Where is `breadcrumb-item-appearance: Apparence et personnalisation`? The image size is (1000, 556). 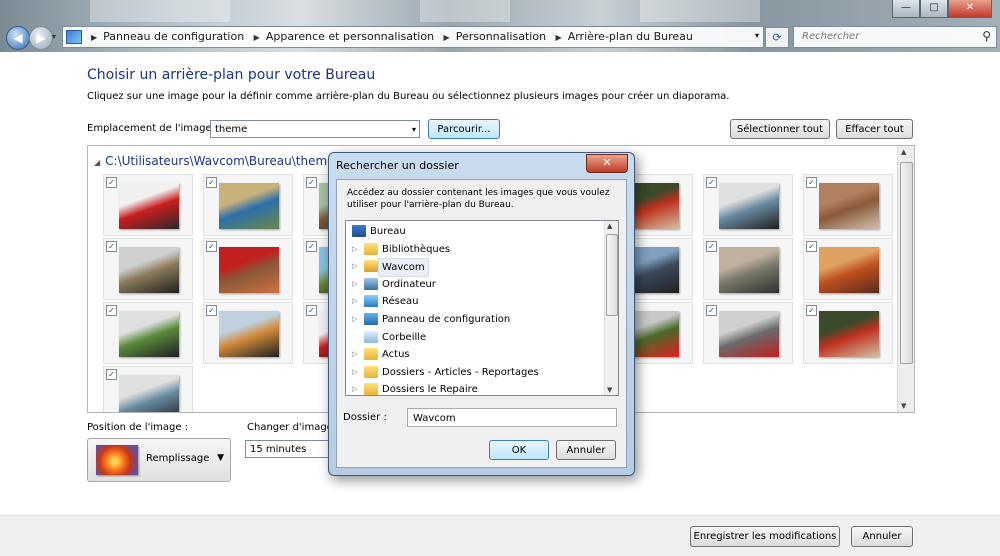 breadcrumb-item-appearance: Apparence et personnalisation is located at coordinates (350, 36).